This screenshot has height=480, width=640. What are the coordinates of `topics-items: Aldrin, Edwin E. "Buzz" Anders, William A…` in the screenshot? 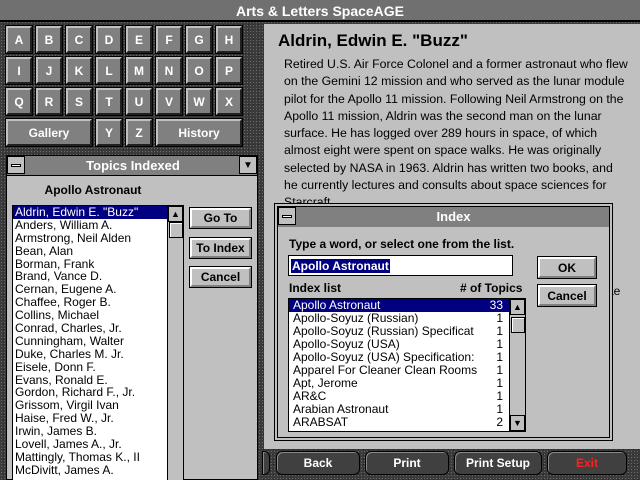 It's located at (90, 341).